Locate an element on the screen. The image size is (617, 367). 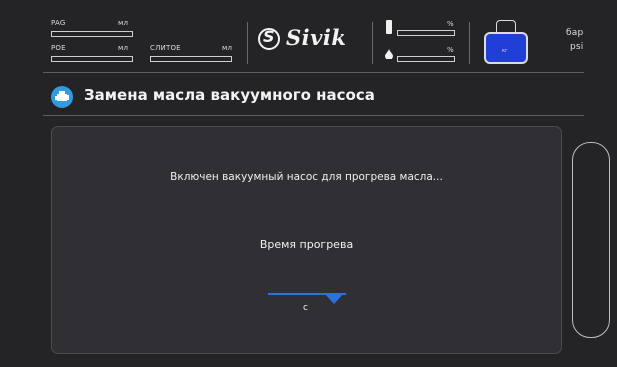
pag-label: PAG is located at coordinates (58, 23).